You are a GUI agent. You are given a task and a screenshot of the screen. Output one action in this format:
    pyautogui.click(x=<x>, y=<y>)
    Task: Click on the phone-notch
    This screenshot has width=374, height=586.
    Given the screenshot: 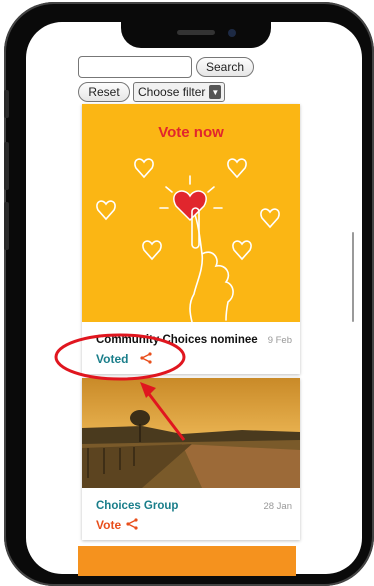 What is the action you would take?
    pyautogui.click(x=196, y=35)
    